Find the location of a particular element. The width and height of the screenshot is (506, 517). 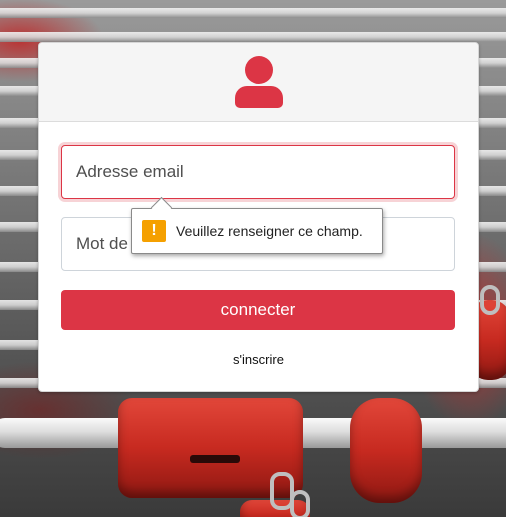

login-card-header is located at coordinates (258, 82).